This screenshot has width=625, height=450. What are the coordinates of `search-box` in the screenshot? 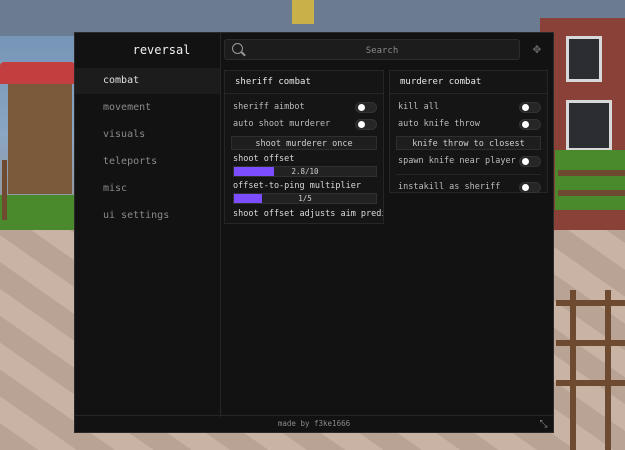 It's located at (372, 50).